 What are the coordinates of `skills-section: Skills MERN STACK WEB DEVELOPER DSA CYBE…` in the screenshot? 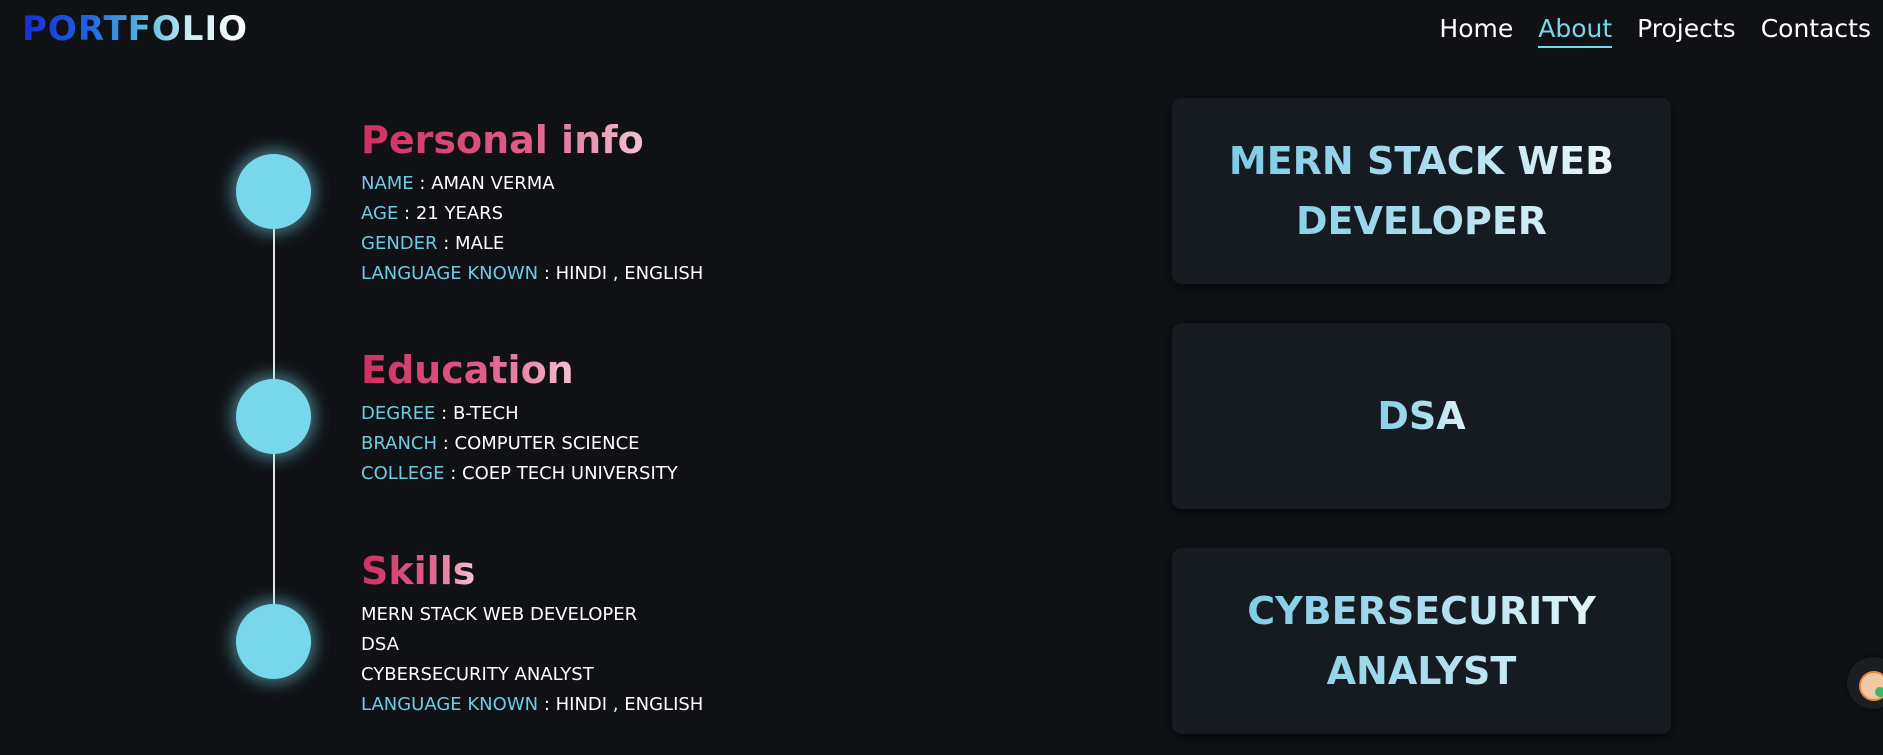 It's located at (532, 634).